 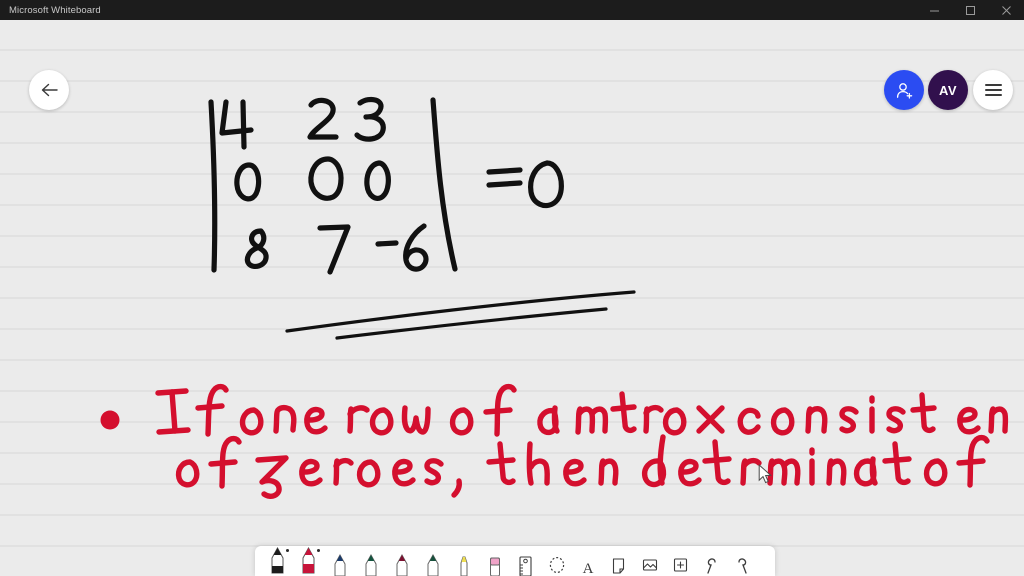 I want to click on matrix-left-bar, so click(x=213, y=186).